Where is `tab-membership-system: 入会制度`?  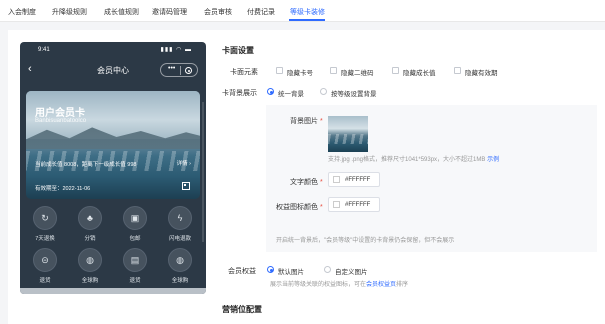 tab-membership-system: 入会制度 is located at coordinates (22, 12).